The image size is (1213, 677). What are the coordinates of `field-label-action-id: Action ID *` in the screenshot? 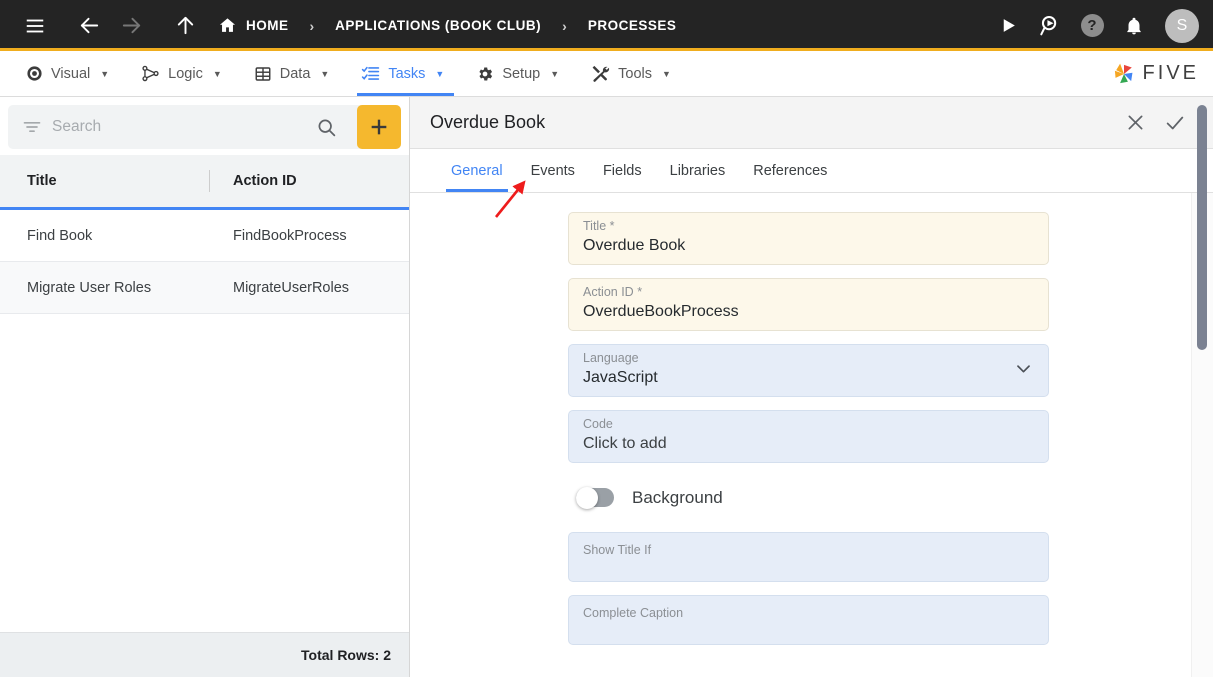 It's located at (613, 292).